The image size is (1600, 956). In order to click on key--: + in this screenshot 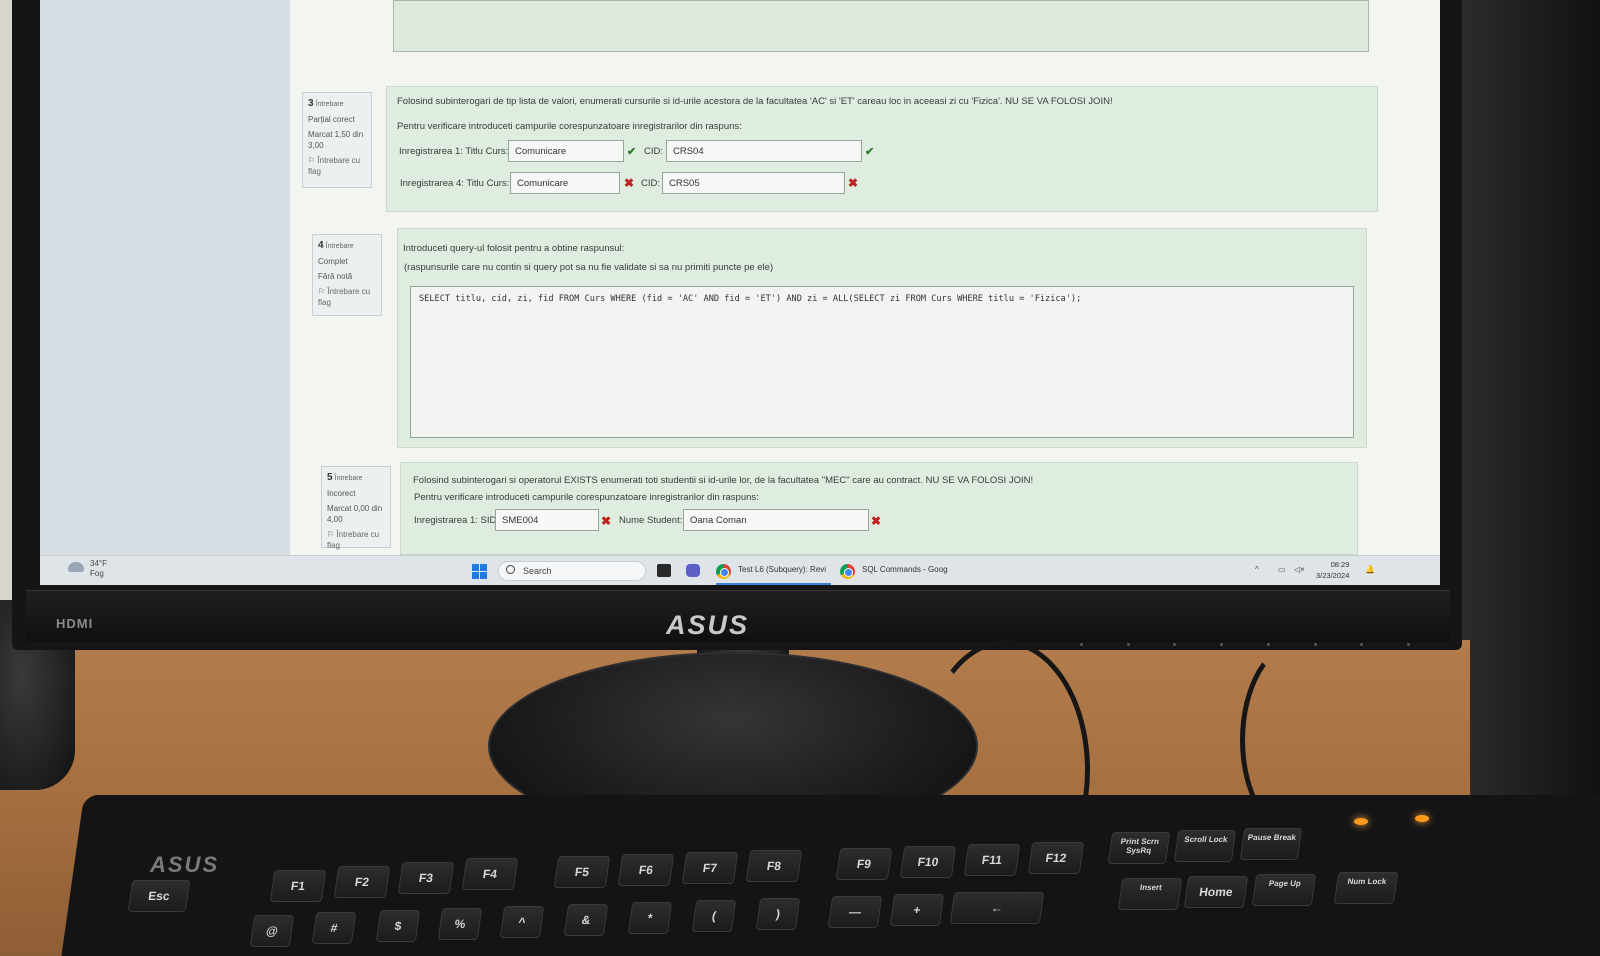, I will do `click(917, 910)`.